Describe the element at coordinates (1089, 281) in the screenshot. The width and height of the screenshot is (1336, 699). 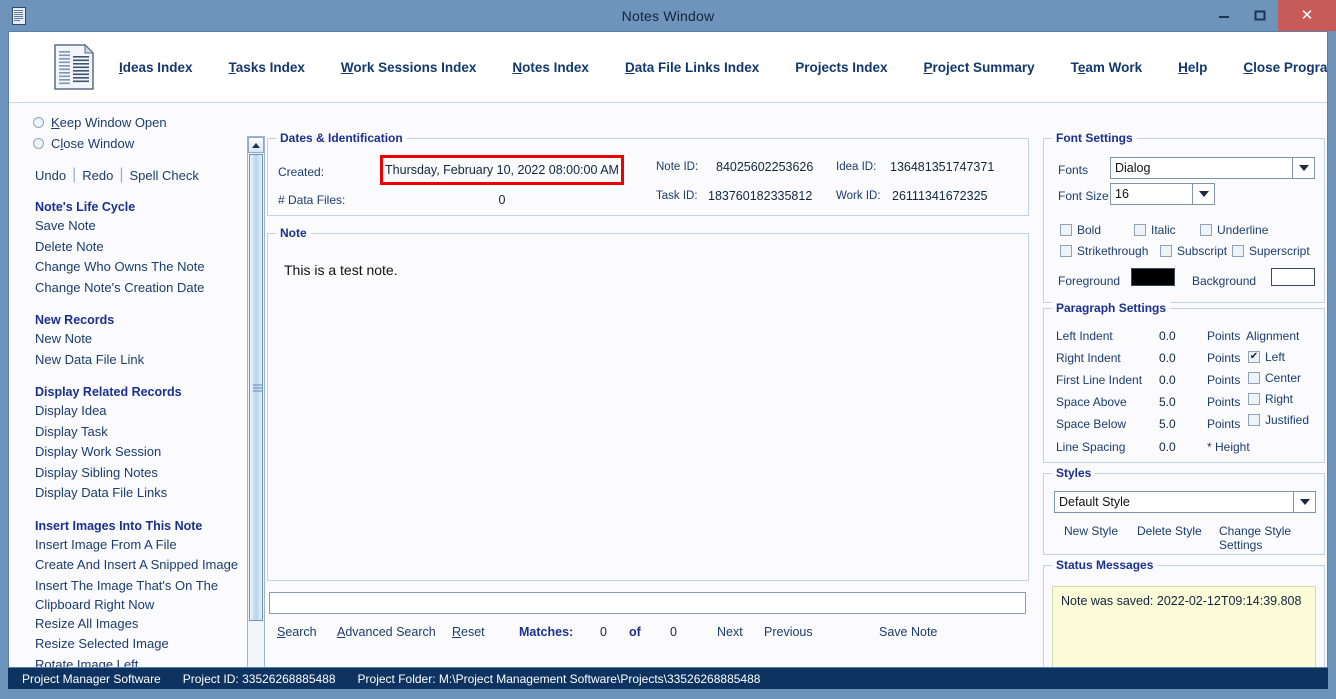
I see `foreground-label: Foreground` at that location.